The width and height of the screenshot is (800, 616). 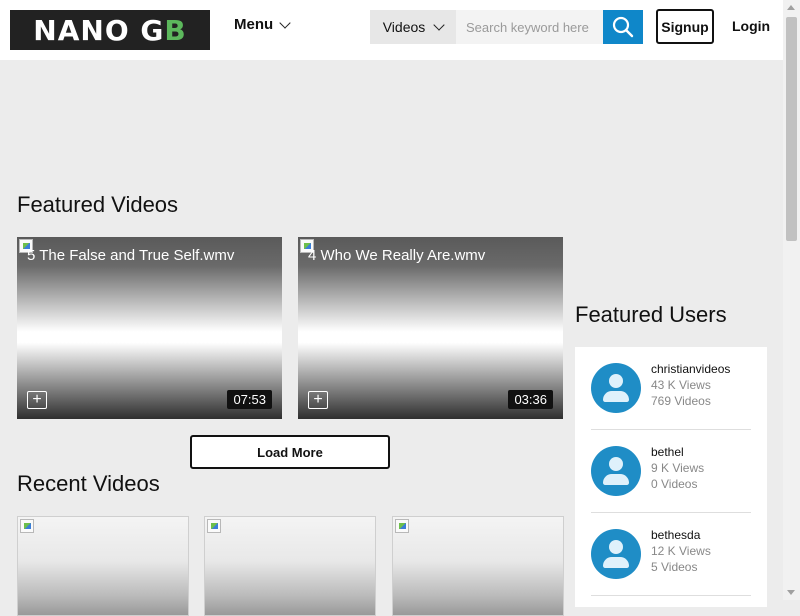 I want to click on menu-label: Menu, so click(x=254, y=24).